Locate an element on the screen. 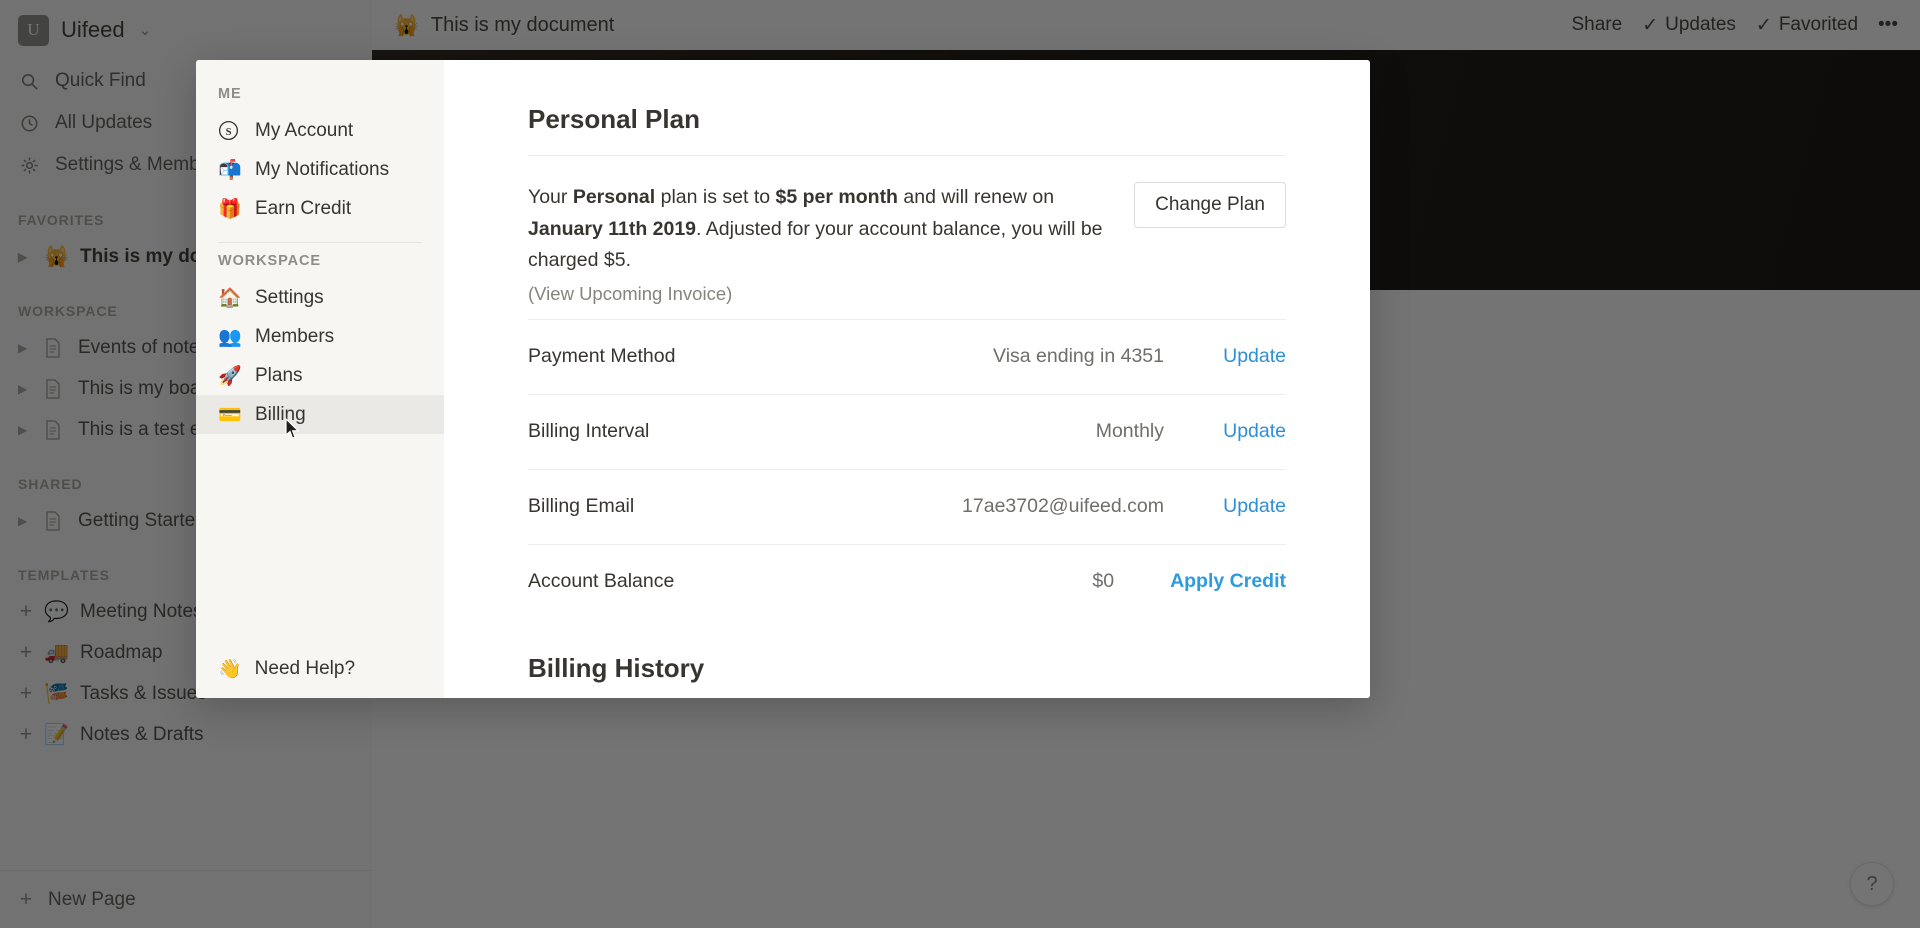 The height and width of the screenshot is (928, 1920). row-value: $0 is located at coordinates (1103, 581).